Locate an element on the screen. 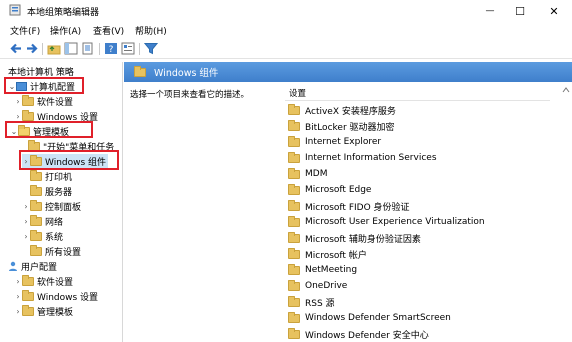 Image resolution: width=572 pixels, height=342 pixels. list-item: Microsoft FIDO 身份验证 is located at coordinates (347, 206).